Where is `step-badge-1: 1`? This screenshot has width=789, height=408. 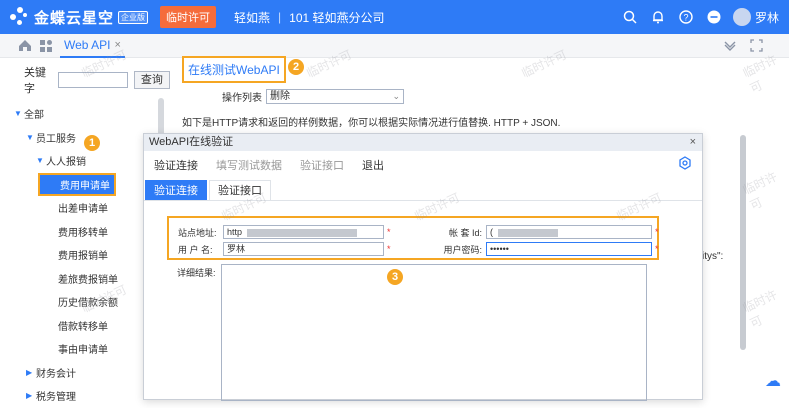
step-badge-1: 1 is located at coordinates (92, 143).